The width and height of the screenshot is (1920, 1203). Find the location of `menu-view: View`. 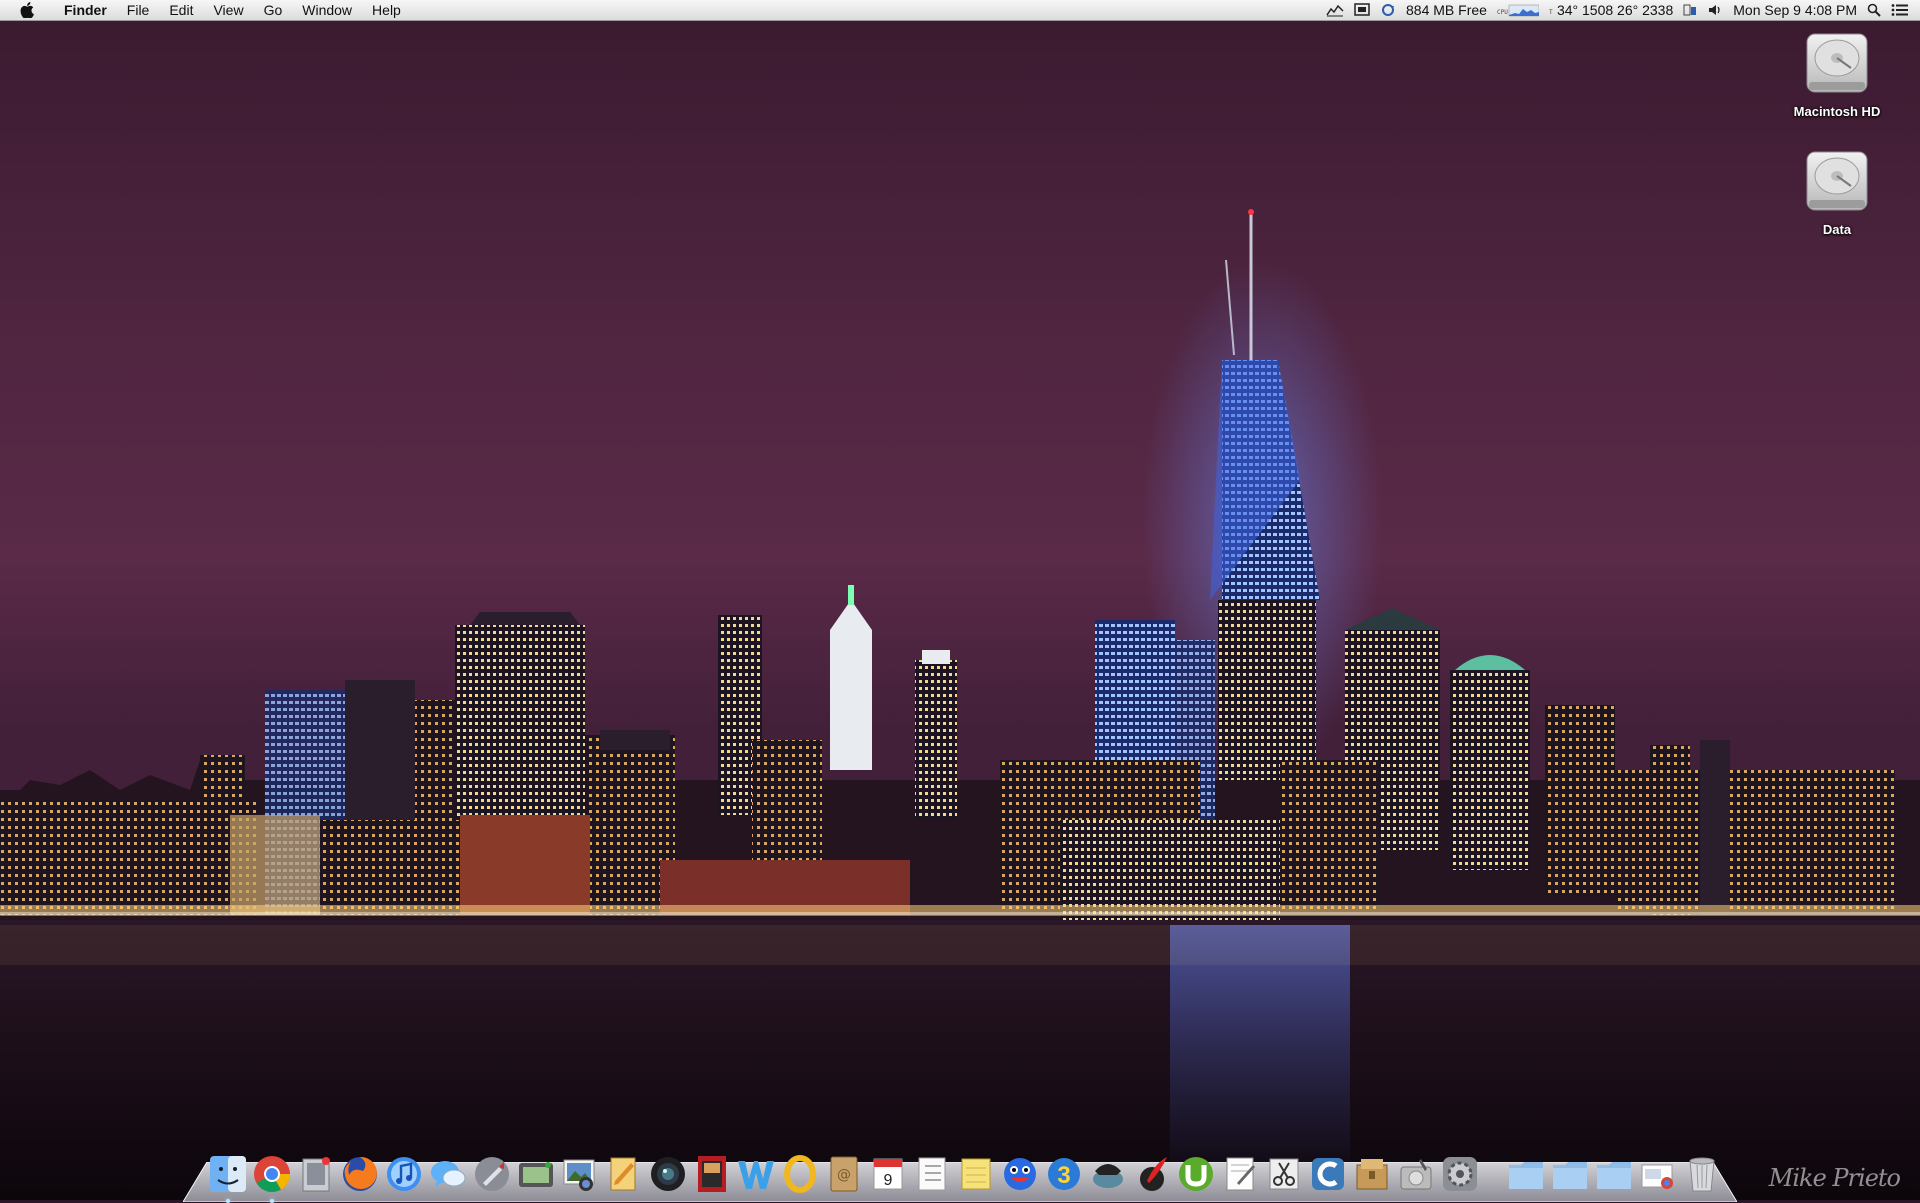

menu-view: View is located at coordinates (228, 10).